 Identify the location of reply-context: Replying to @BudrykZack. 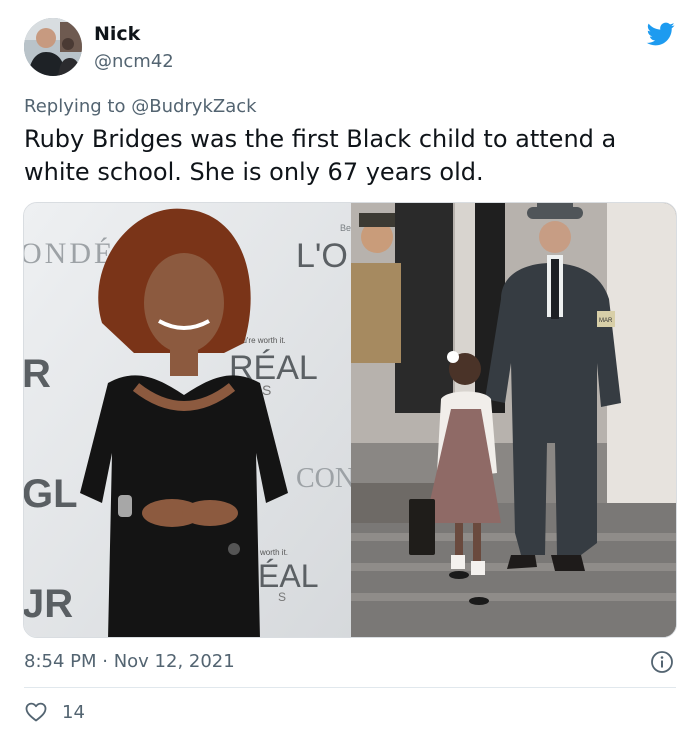
(140, 106).